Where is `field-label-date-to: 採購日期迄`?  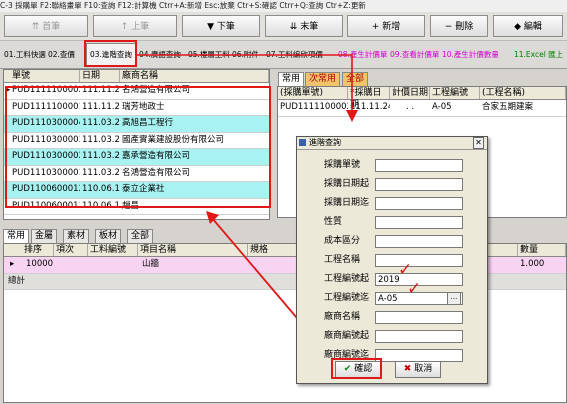
field-label-date-to: 採購日期迄 is located at coordinates (347, 203).